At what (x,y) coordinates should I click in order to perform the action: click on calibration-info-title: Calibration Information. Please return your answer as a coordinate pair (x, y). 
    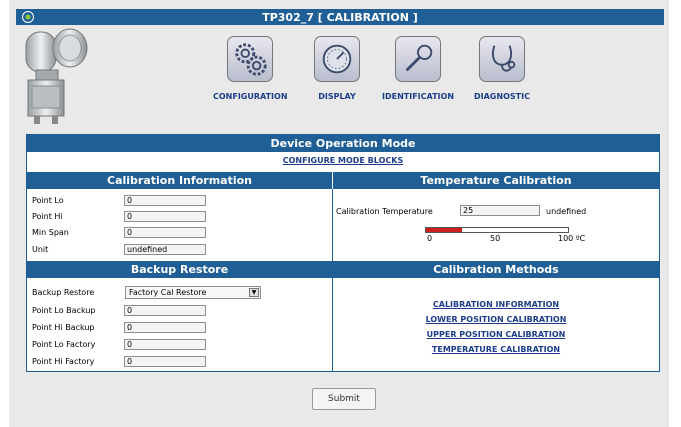
    Looking at the image, I should click on (179, 180).